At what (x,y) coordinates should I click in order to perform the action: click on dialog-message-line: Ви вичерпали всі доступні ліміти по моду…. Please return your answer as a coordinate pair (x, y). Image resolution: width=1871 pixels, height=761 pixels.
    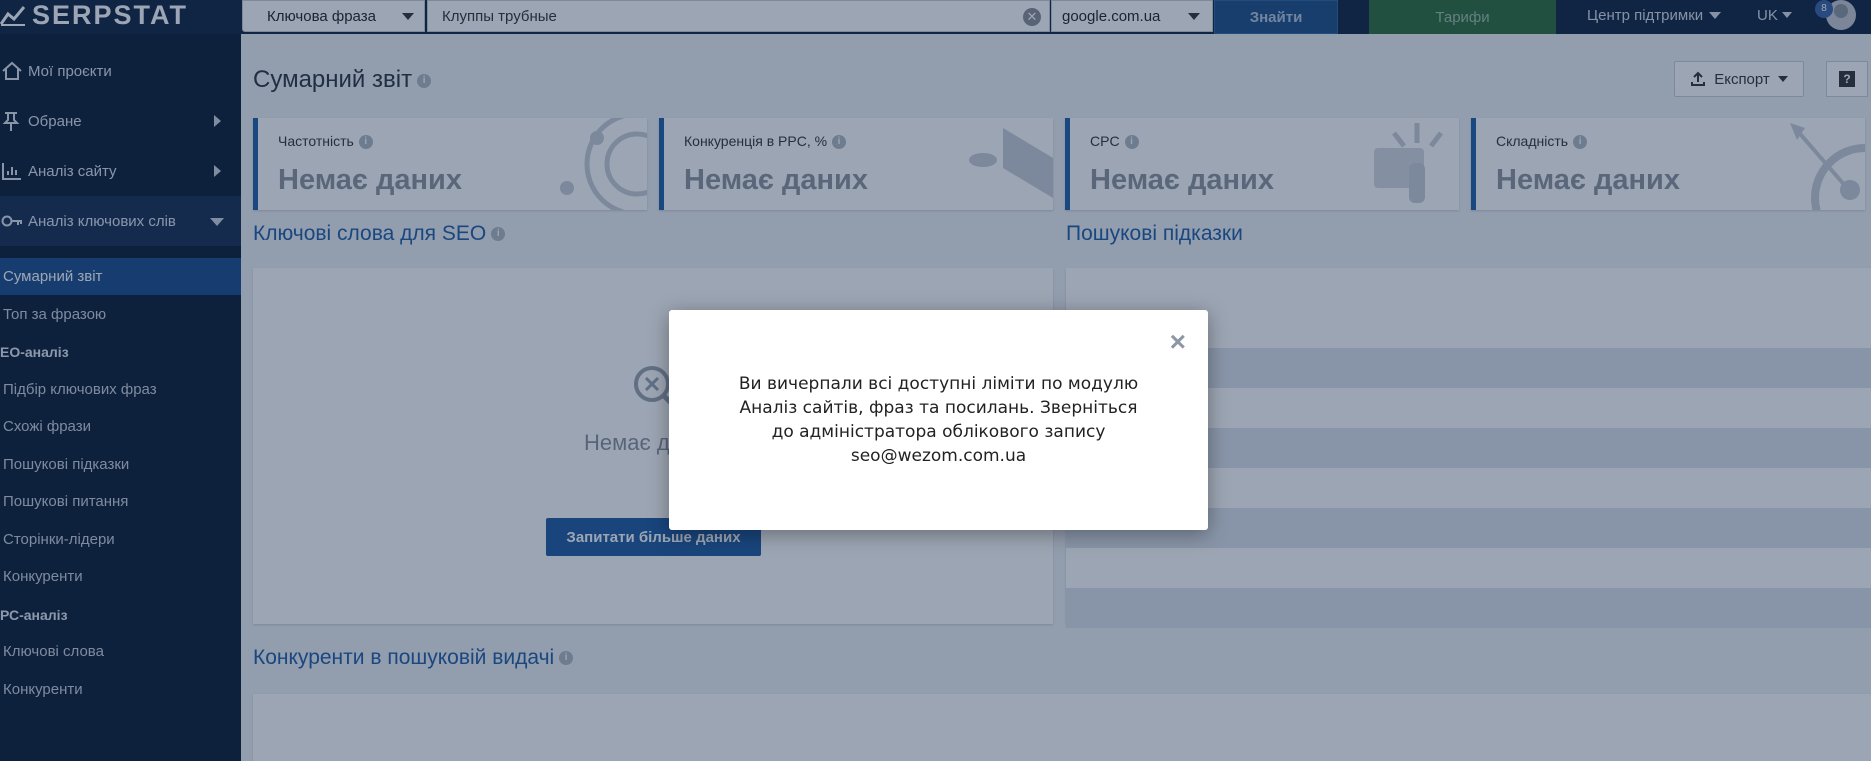
    Looking at the image, I should click on (938, 384).